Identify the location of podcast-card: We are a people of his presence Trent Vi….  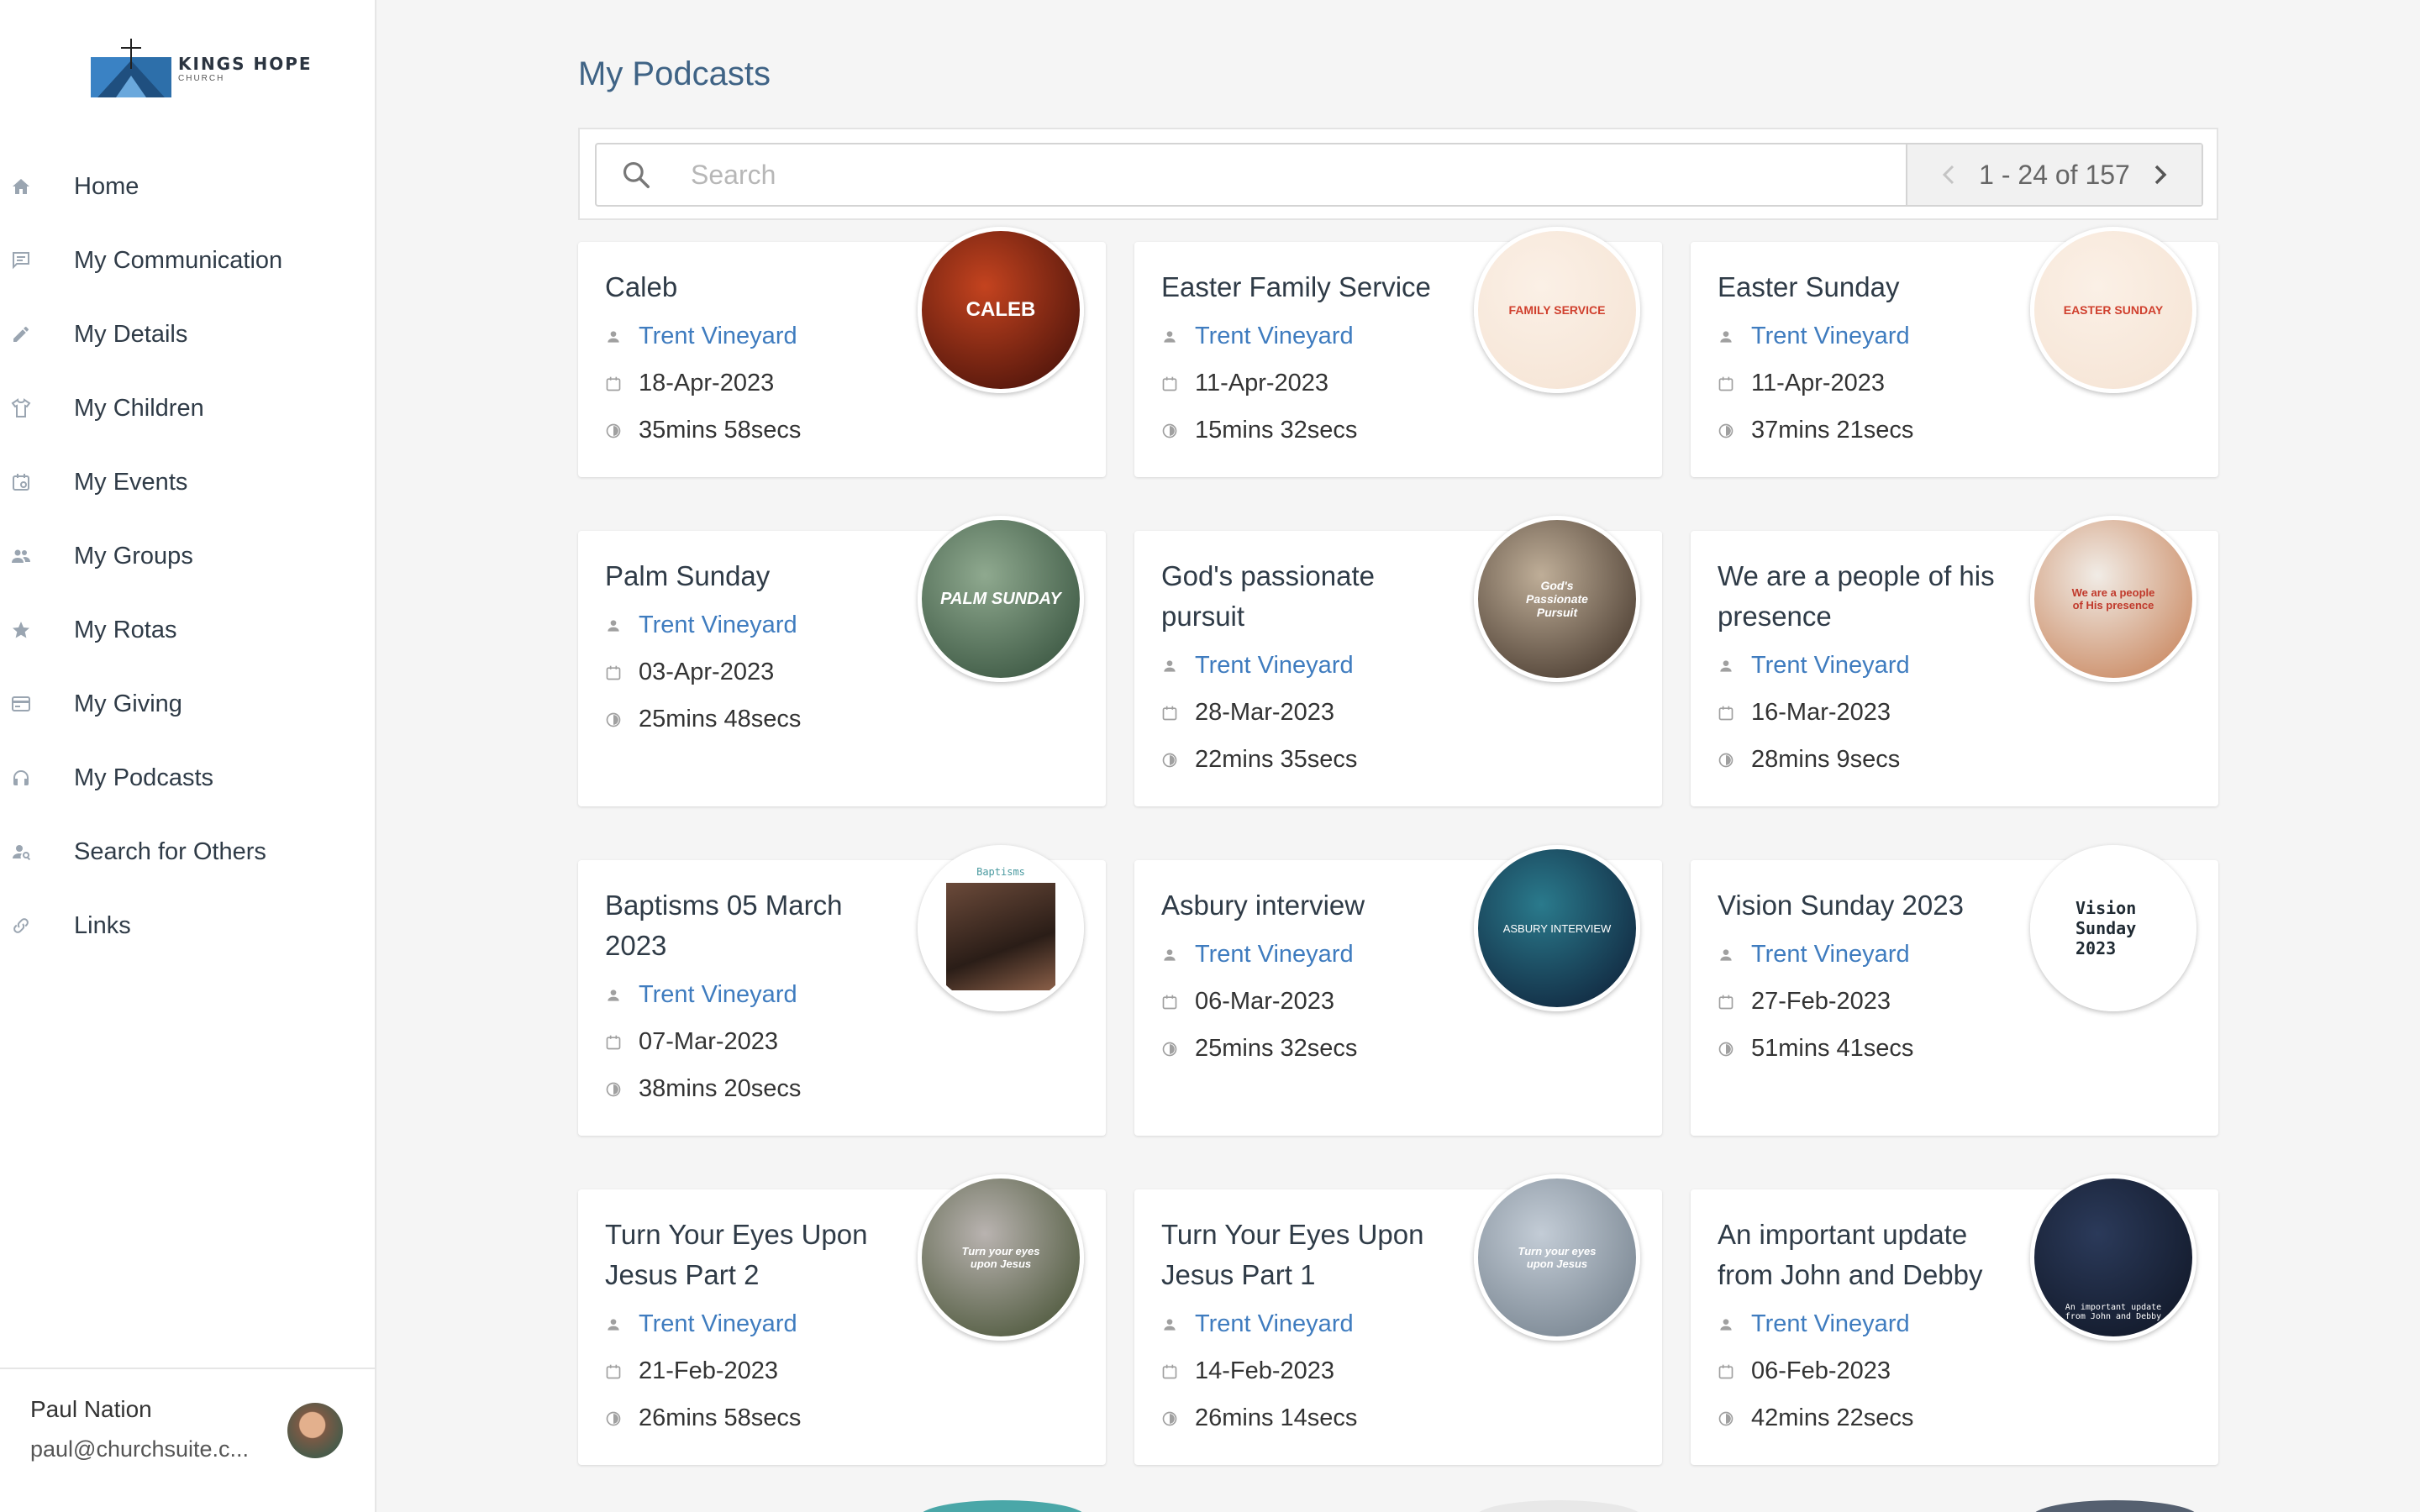
(1954, 661).